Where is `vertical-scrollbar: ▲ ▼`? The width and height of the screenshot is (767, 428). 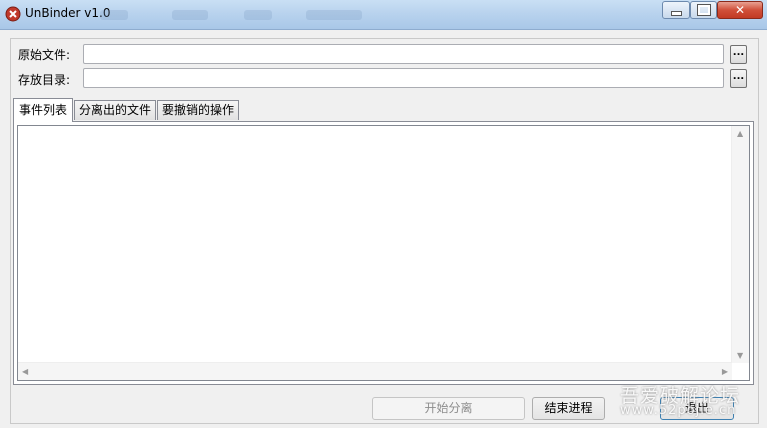 vertical-scrollbar: ▲ ▼ is located at coordinates (740, 244).